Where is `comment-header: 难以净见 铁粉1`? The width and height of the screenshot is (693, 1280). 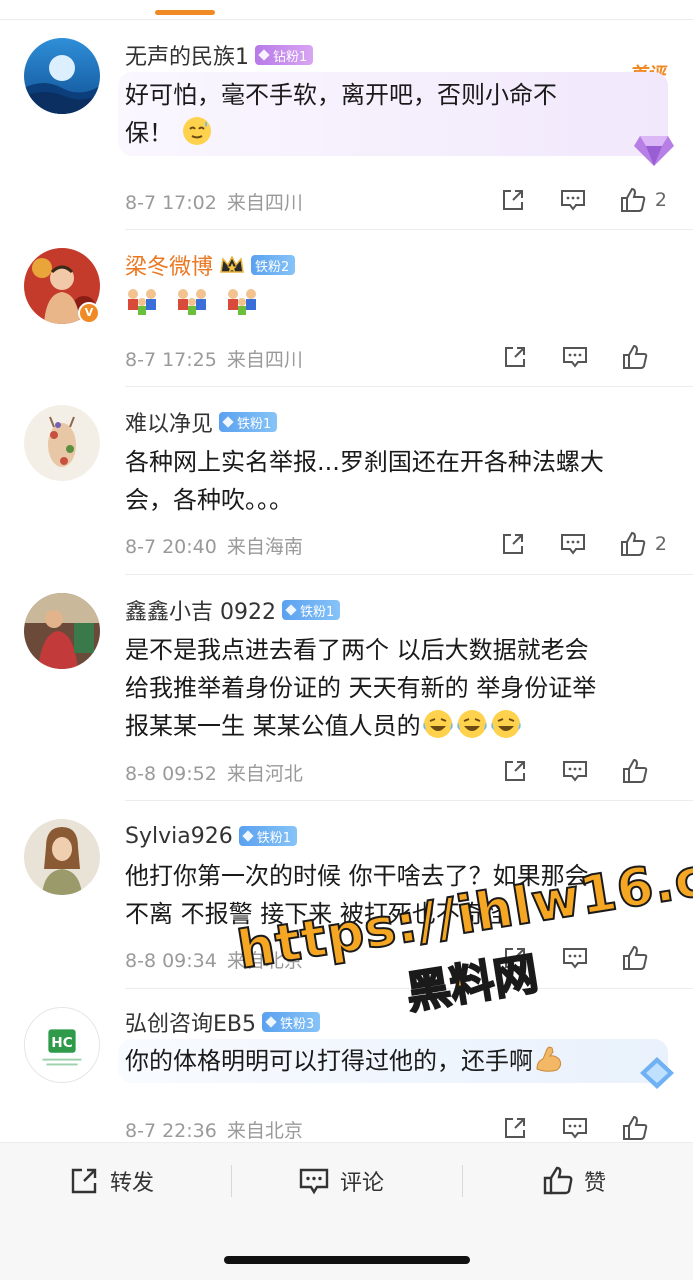 comment-header: 难以净见 铁粉1 is located at coordinates (201, 422).